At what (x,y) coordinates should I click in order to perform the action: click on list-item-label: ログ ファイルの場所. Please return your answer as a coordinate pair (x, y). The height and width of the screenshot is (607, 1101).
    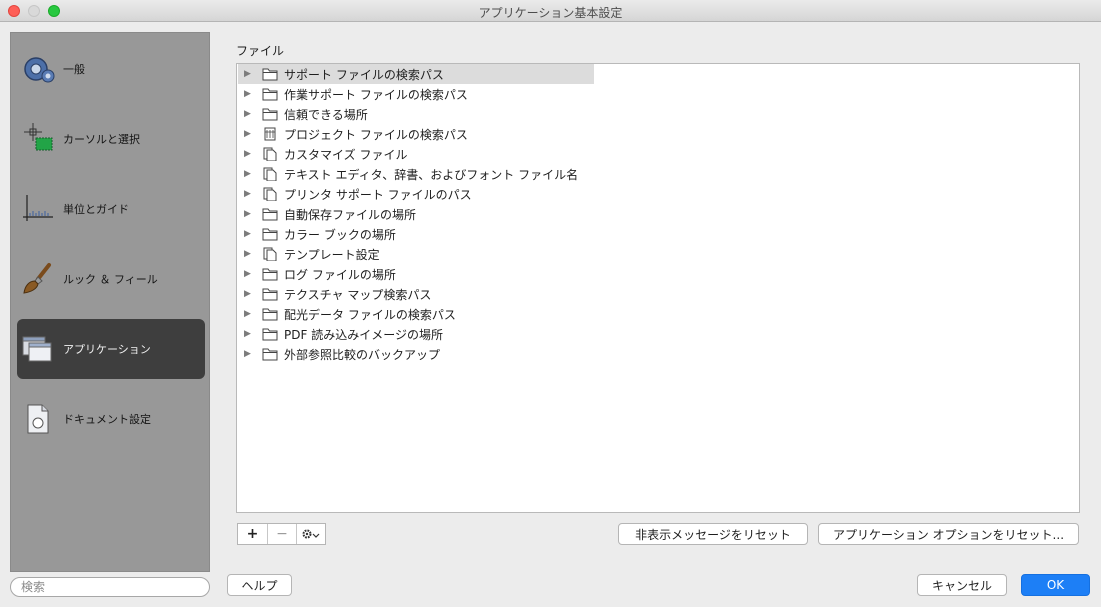
    Looking at the image, I should click on (340, 274).